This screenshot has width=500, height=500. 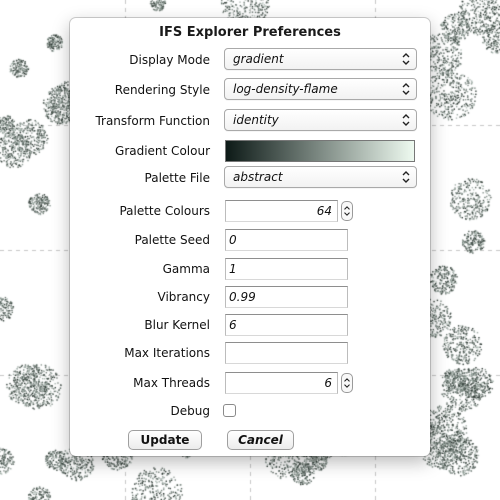 I want to click on display-mode-value: gradient, so click(x=258, y=59).